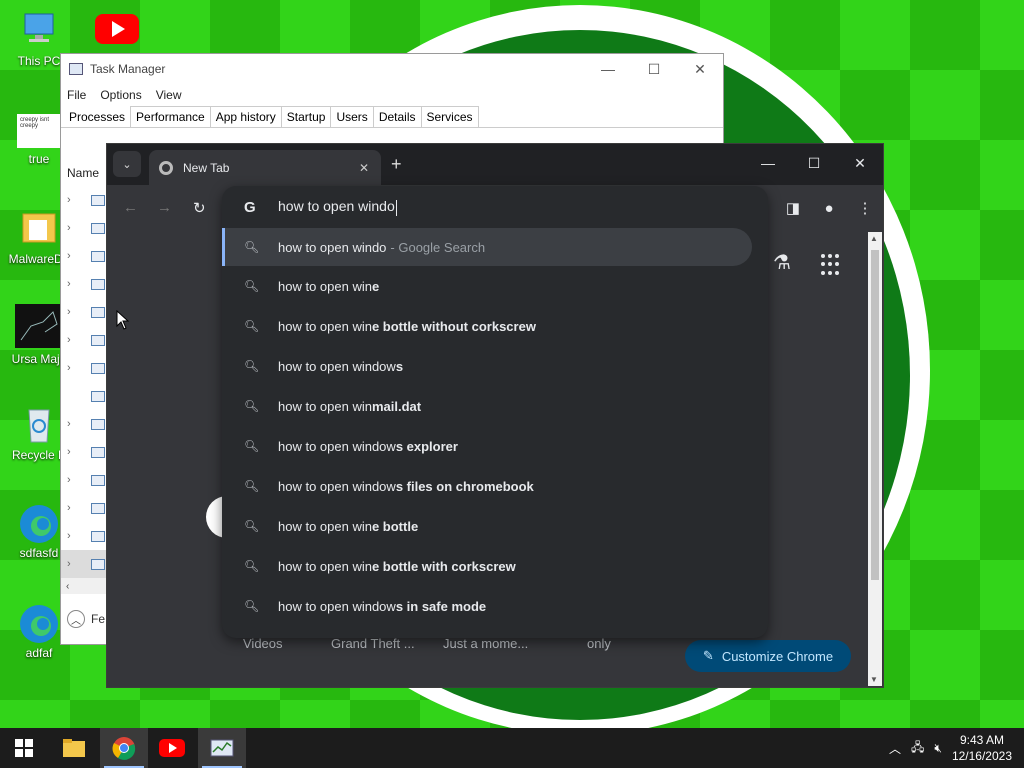  What do you see at coordinates (117, 32) in the screenshot?
I see `desktop-icon-youtube` at bounding box center [117, 32].